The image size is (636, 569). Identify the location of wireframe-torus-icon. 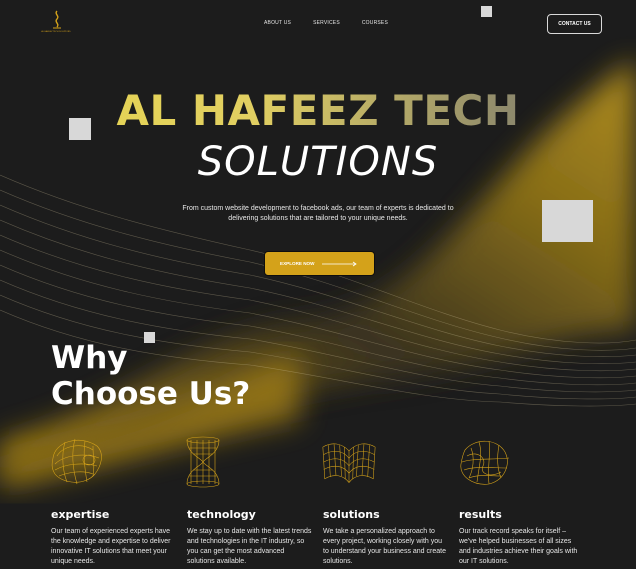
(485, 462).